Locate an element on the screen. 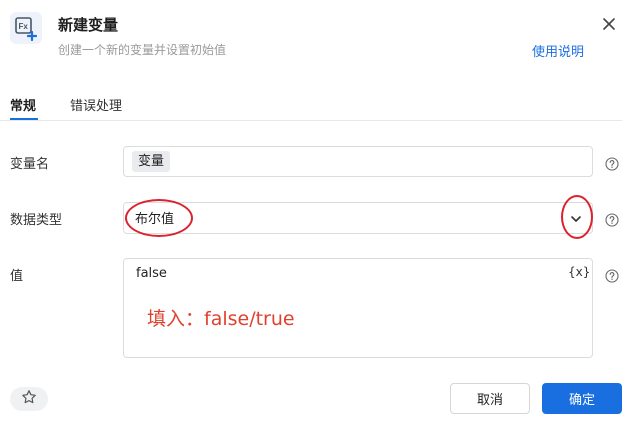 This screenshot has width=636, height=432. variable-name-label: 变量名 is located at coordinates (30, 164).